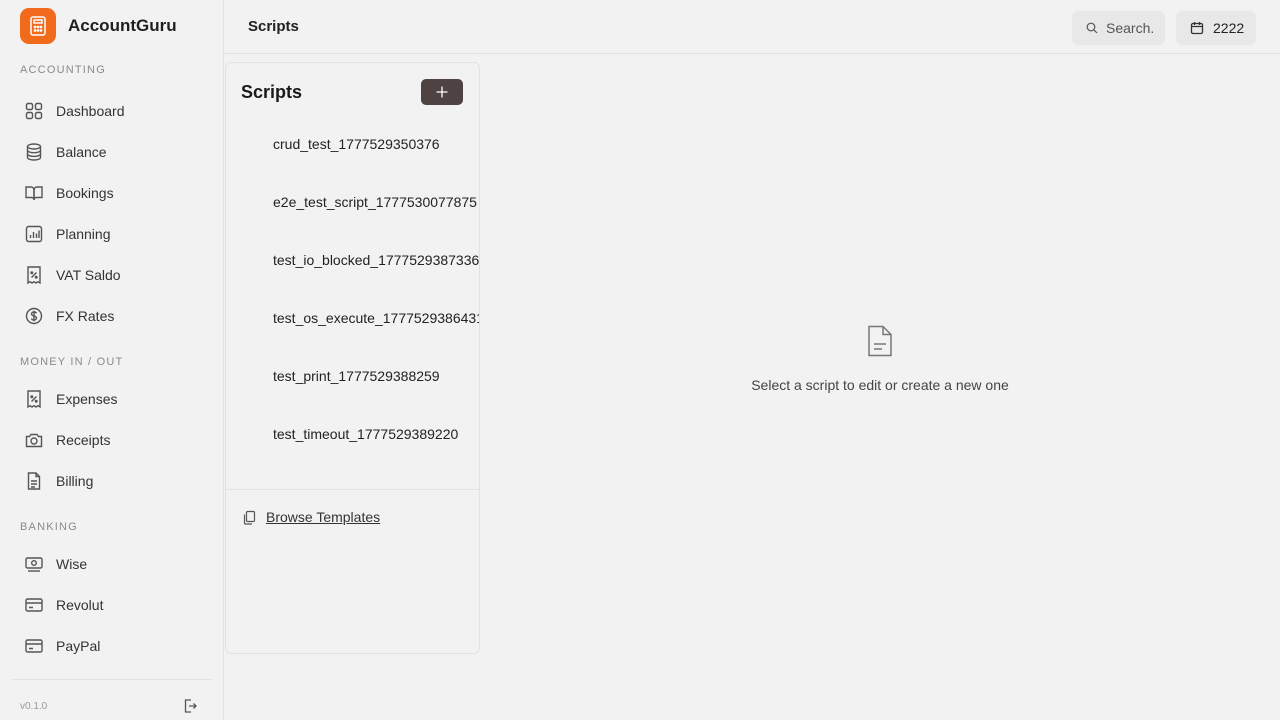  What do you see at coordinates (1092, 28) in the screenshot?
I see `search-icon` at bounding box center [1092, 28].